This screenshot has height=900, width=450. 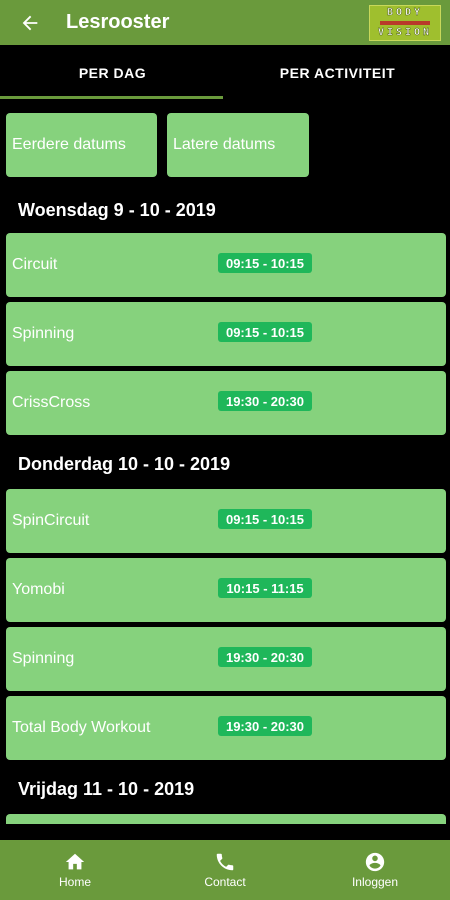 I want to click on app-bar: Lesrooster BODY VISION, so click(x=225, y=22).